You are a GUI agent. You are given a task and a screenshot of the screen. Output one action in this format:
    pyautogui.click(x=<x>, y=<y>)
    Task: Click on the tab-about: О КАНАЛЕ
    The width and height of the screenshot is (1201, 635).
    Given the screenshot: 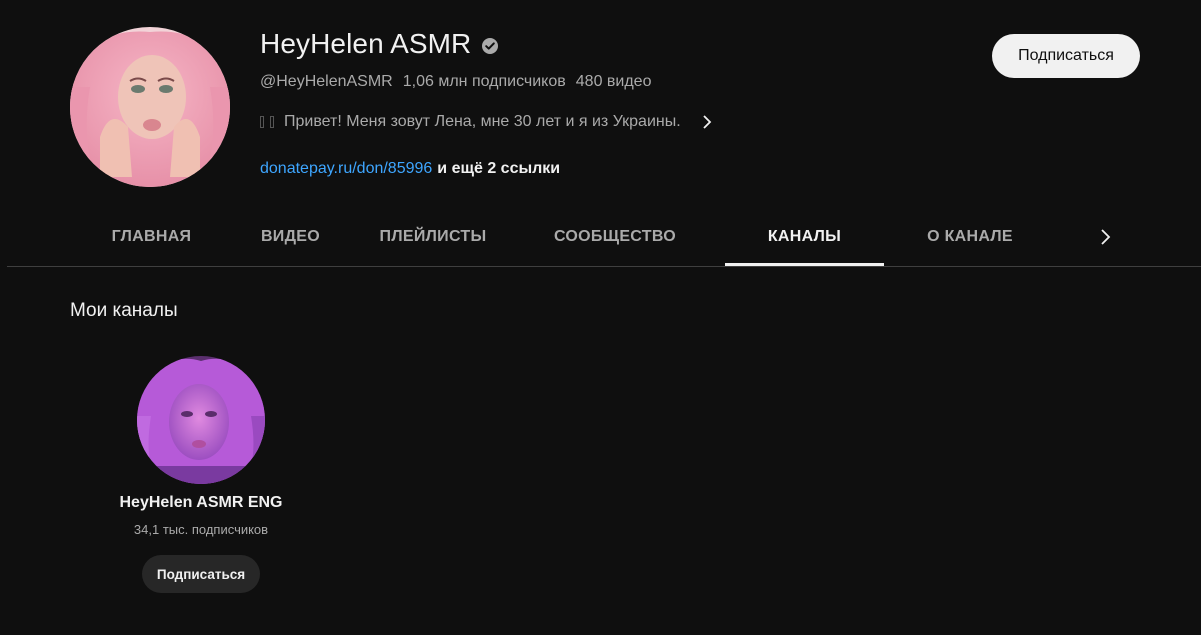 What is the action you would take?
    pyautogui.click(x=970, y=237)
    